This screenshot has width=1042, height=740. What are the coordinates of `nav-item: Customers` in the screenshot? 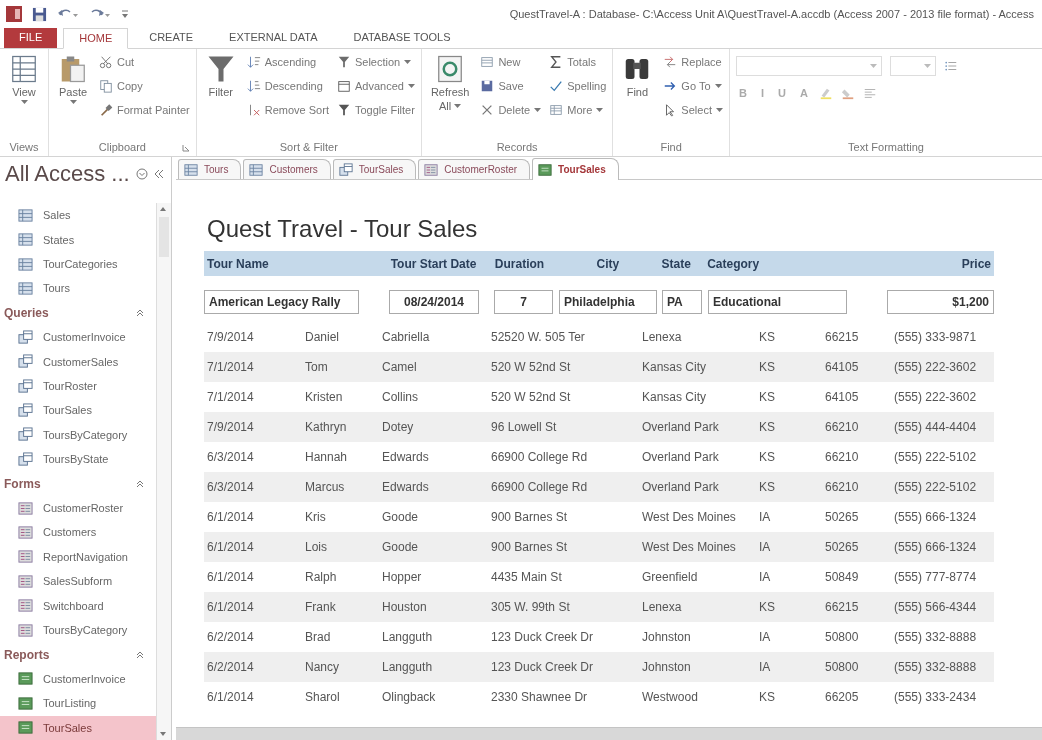 It's located at (78, 532).